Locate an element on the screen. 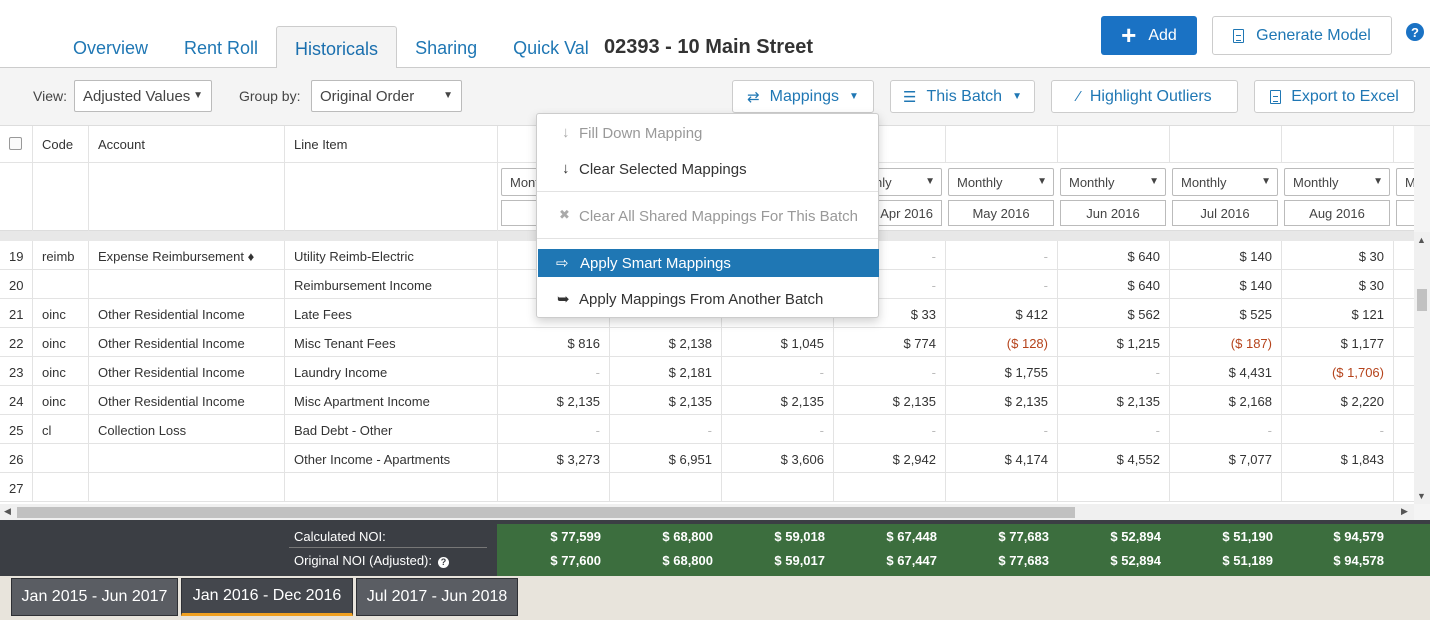 The width and height of the screenshot is (1430, 620). calculated-noi-label: Calculated NOI: is located at coordinates (340, 536).